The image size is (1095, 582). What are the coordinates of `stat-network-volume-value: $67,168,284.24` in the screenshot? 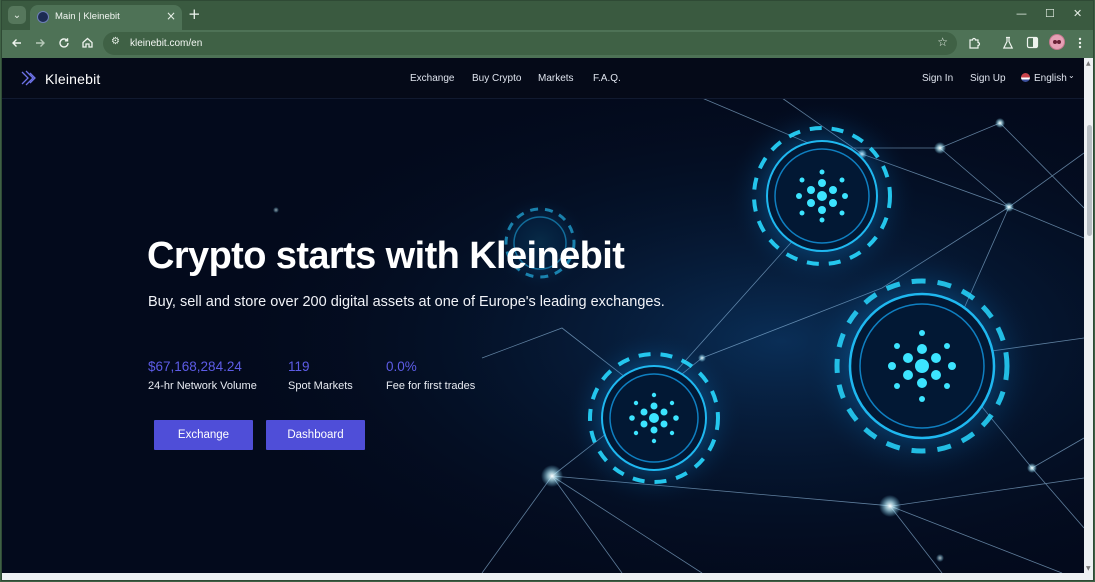 It's located at (195, 366).